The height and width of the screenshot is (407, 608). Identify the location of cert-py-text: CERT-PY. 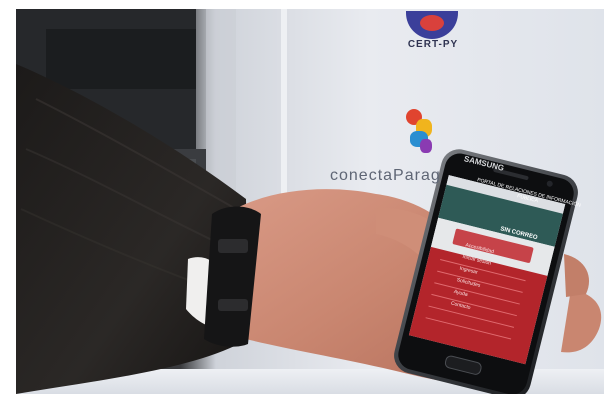
(433, 44).